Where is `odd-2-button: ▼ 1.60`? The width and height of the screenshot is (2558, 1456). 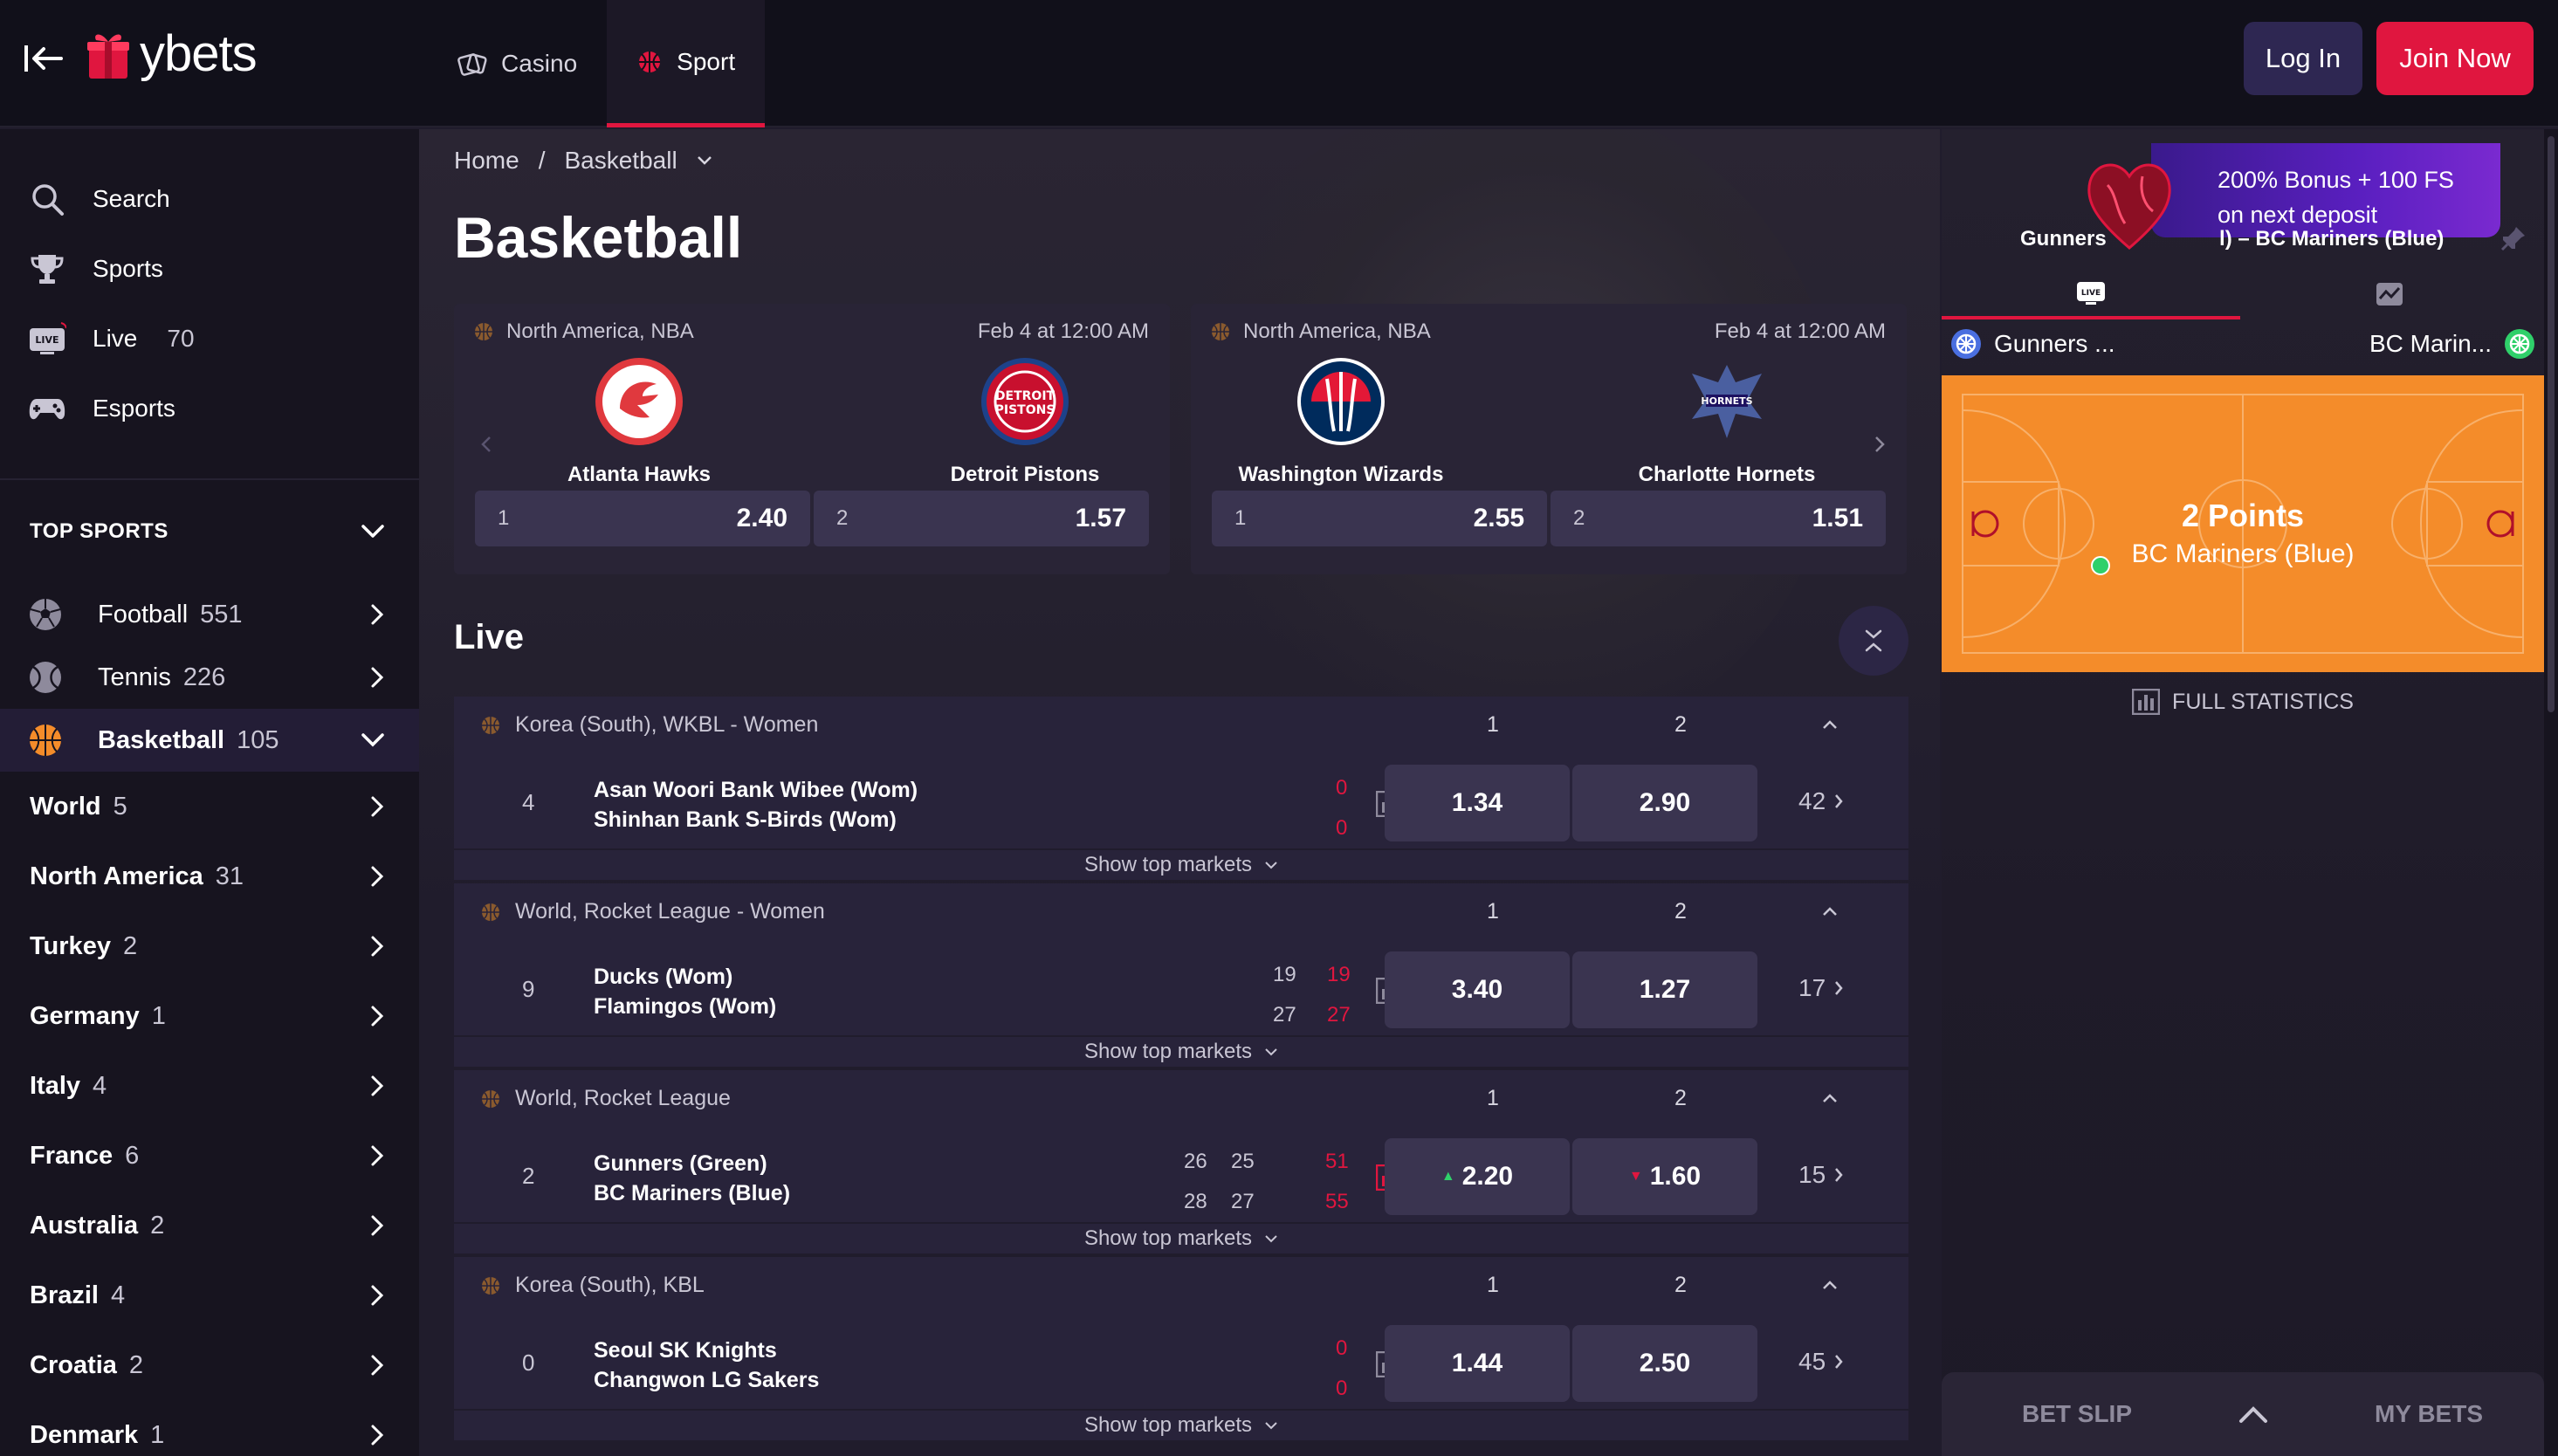 odd-2-button: ▼ 1.60 is located at coordinates (1664, 1176).